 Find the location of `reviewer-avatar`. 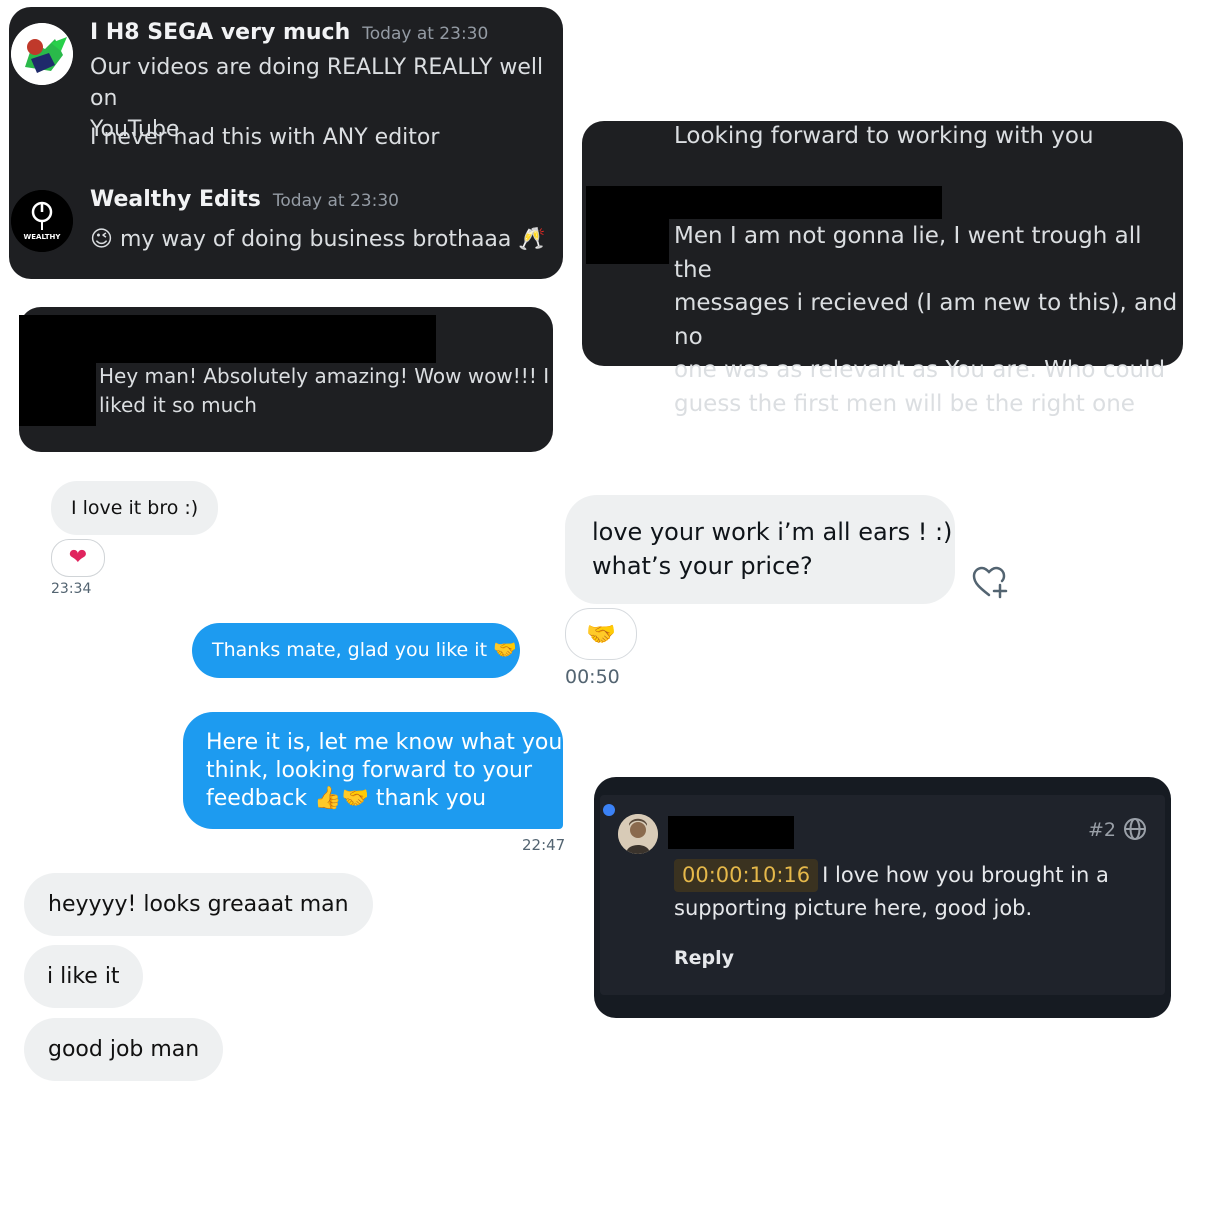

reviewer-avatar is located at coordinates (638, 834).